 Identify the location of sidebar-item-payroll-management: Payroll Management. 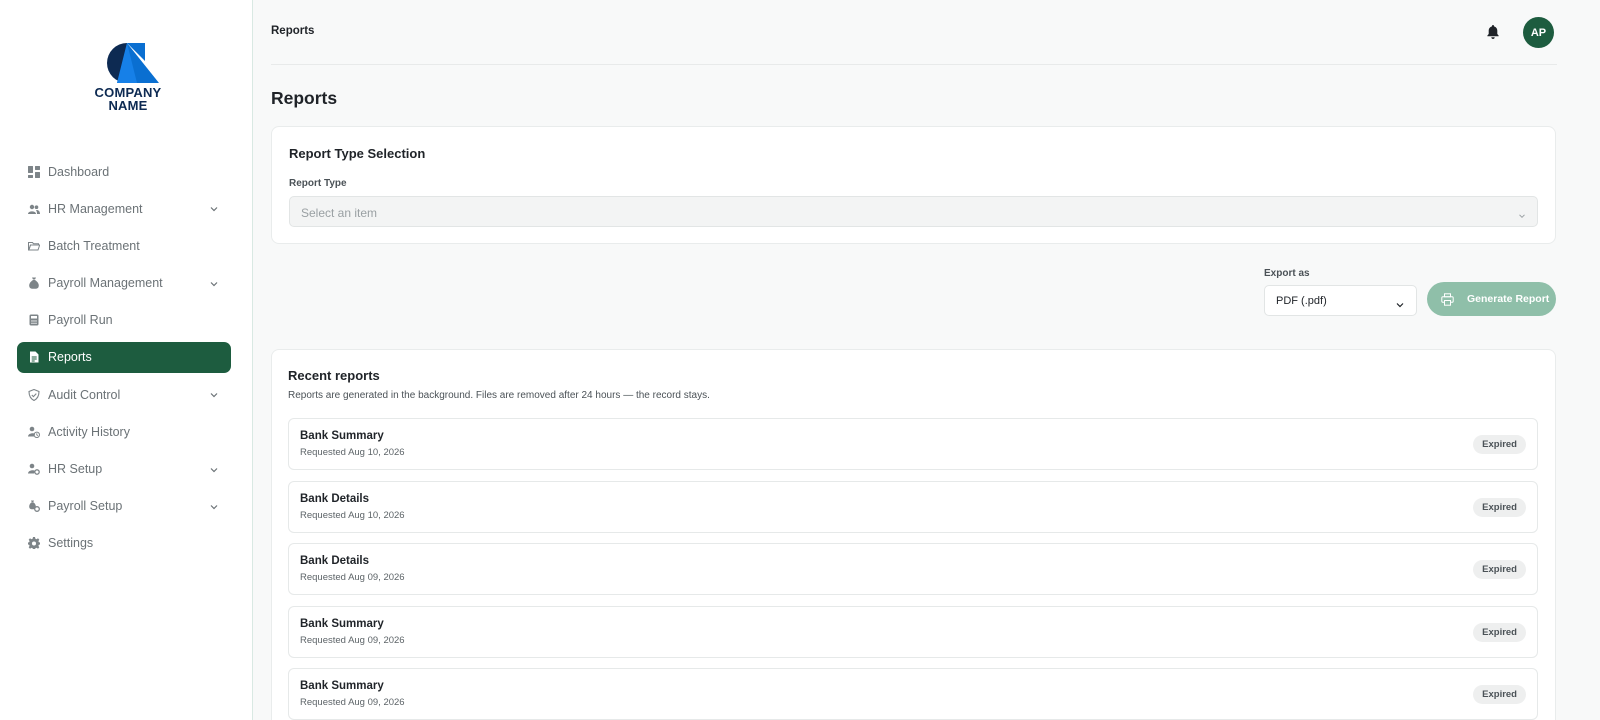
(124, 283).